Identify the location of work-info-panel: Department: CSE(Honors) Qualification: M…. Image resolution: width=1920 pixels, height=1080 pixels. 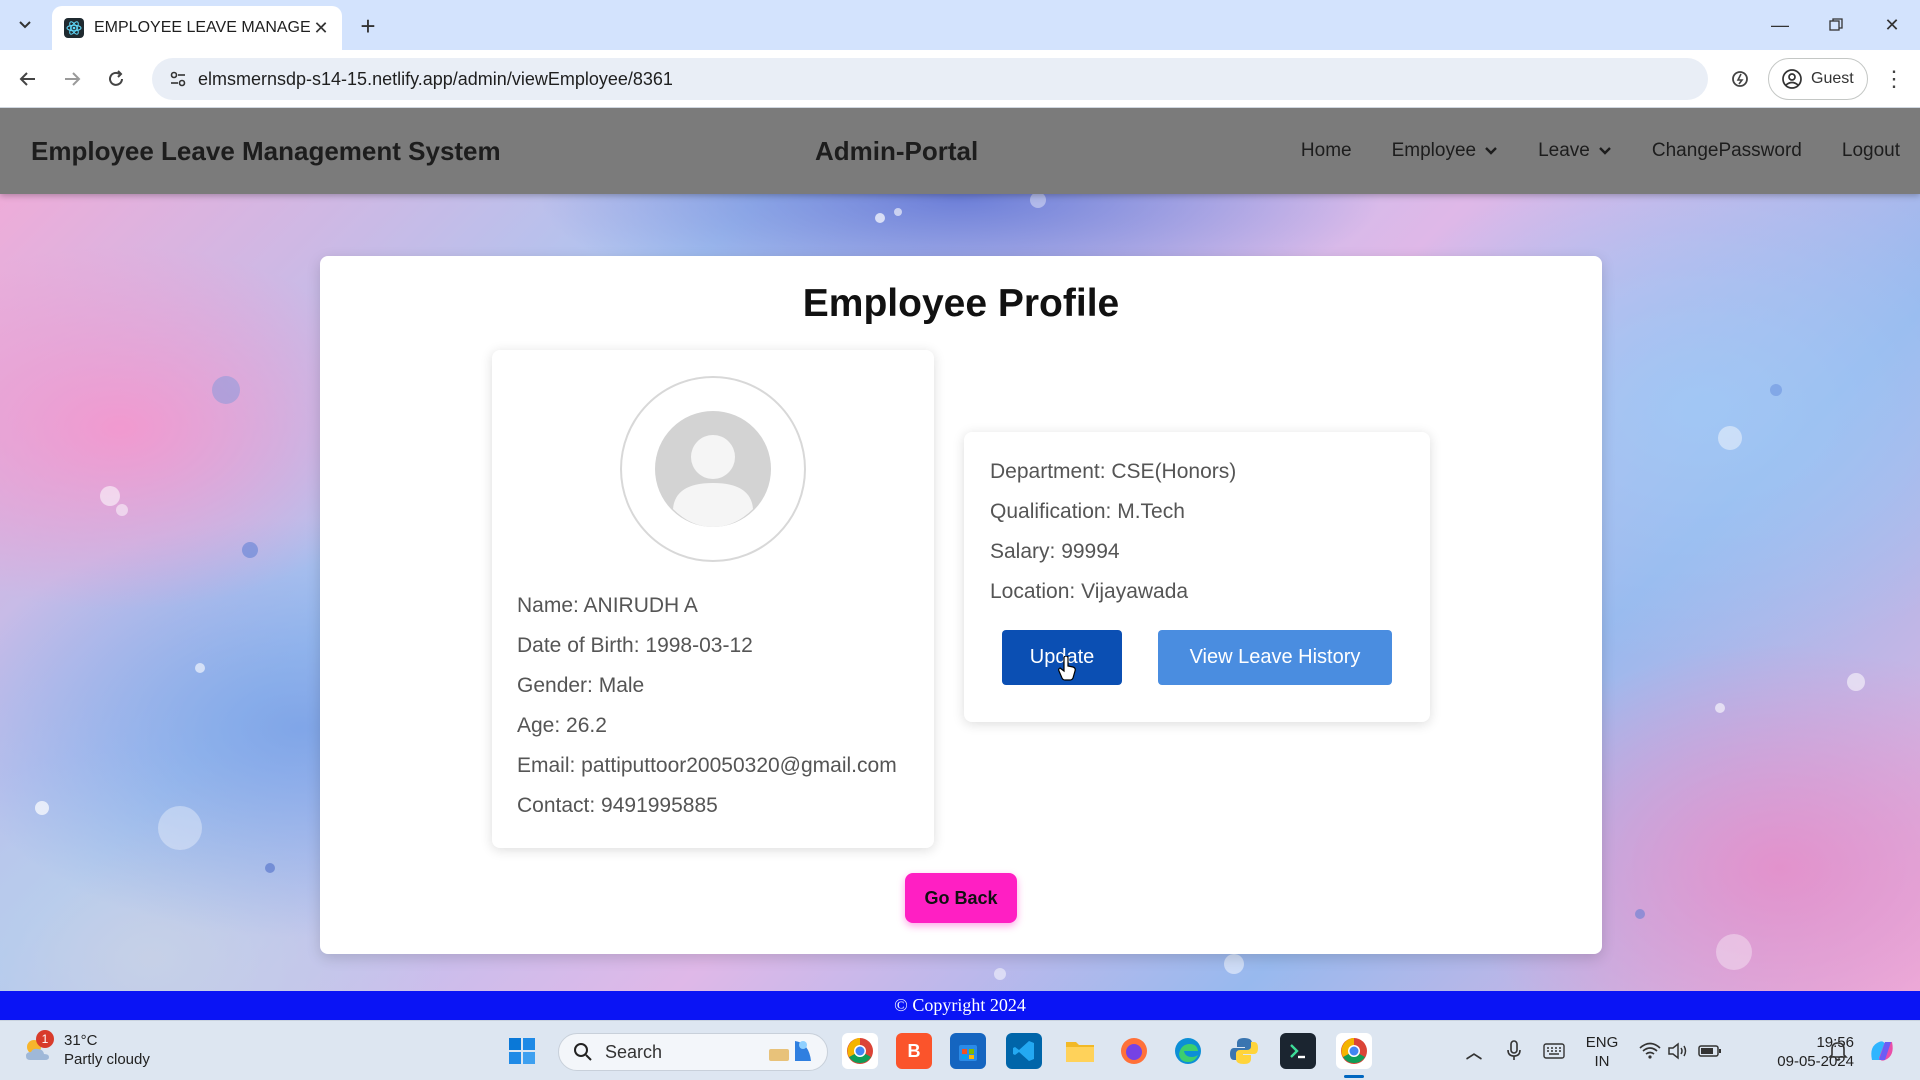
(1197, 577).